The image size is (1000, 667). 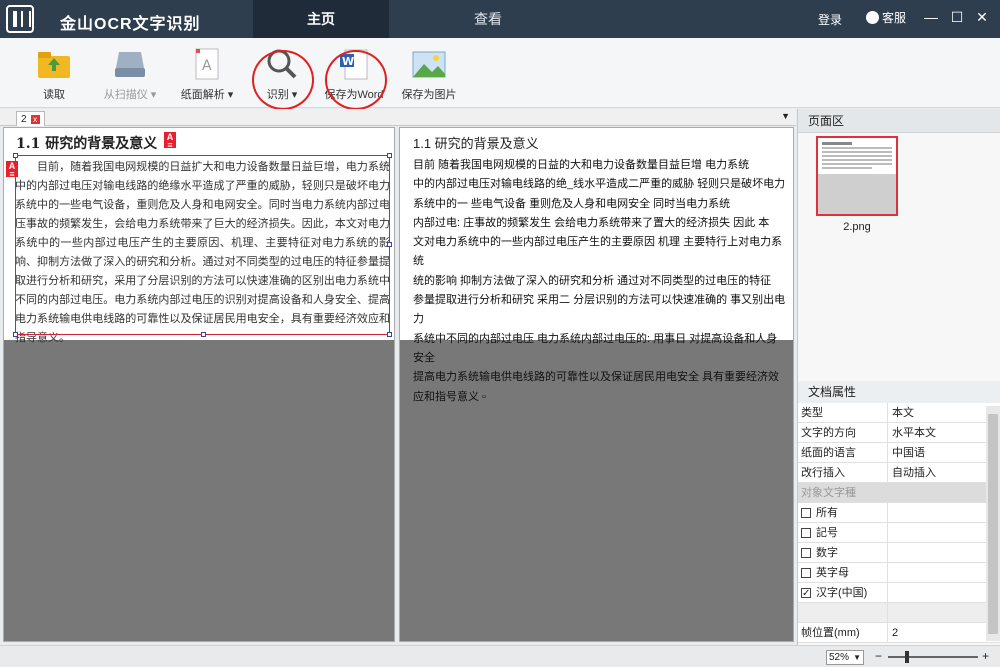 I want to click on svg-text: A, so click(x=207, y=66).